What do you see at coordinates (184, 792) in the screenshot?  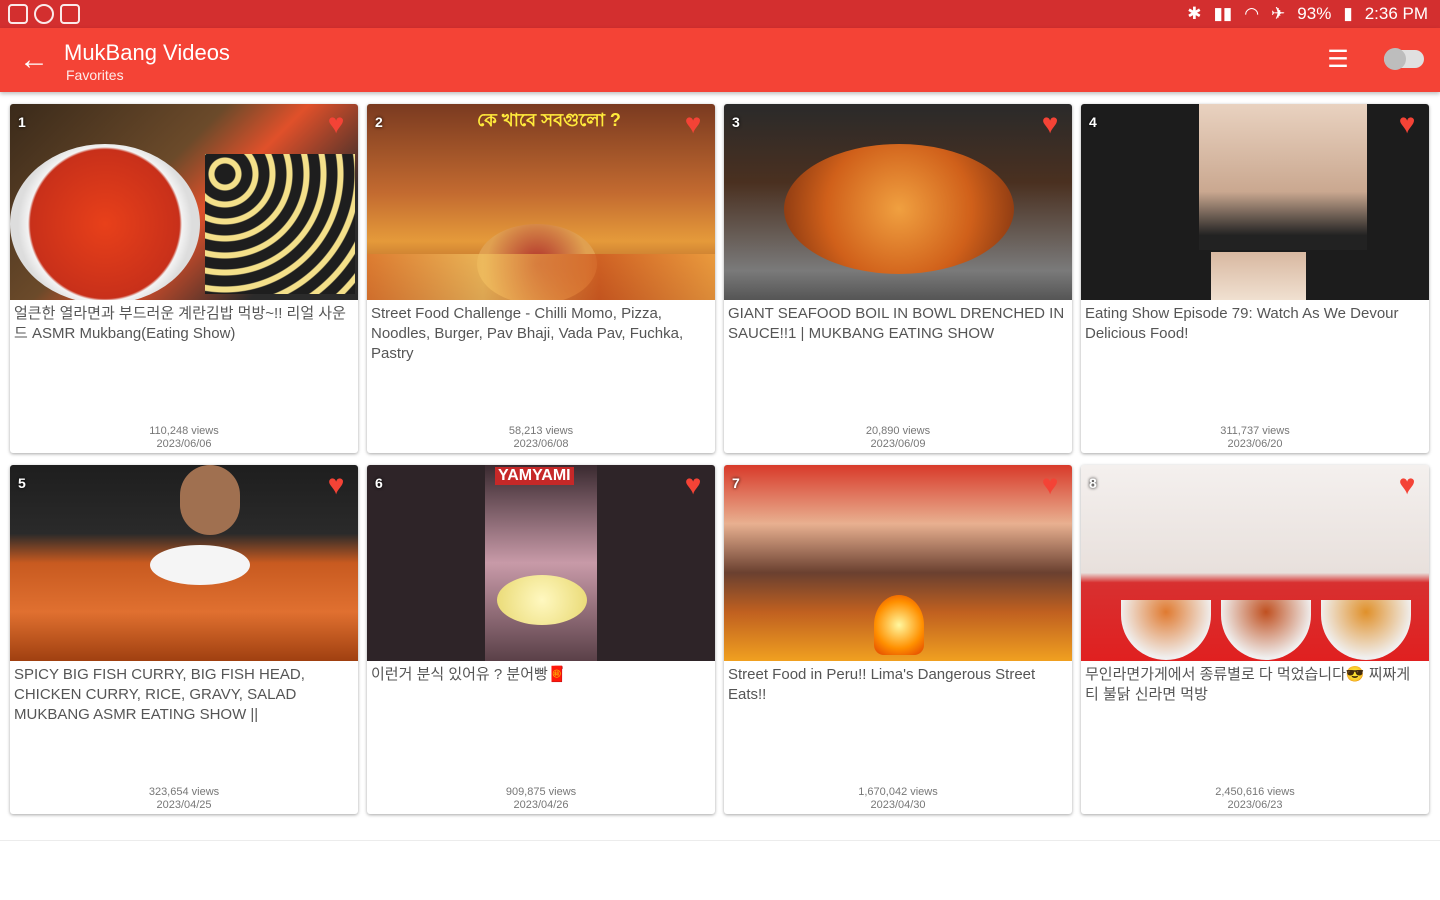 I see `video-views: 323,654 views` at bounding box center [184, 792].